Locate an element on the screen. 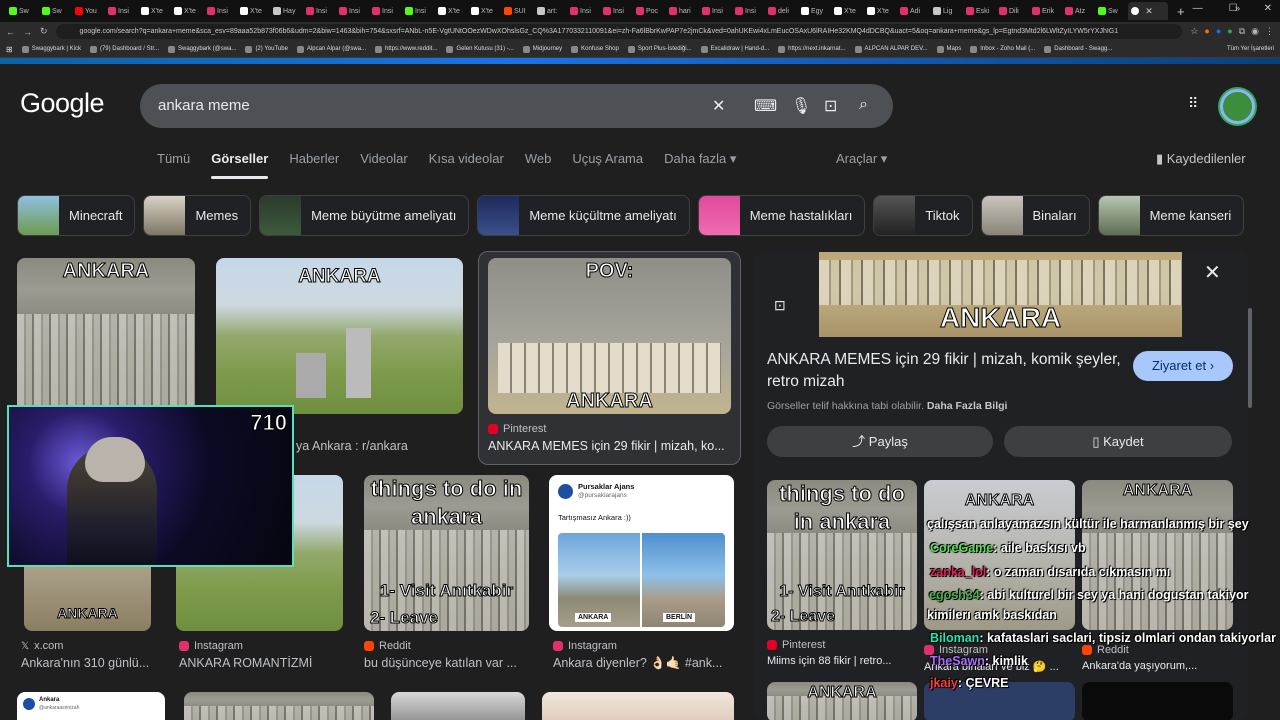 Image resolution: width=1280 pixels, height=720 pixels. browser-tab: Poc is located at coordinates (649, 11).